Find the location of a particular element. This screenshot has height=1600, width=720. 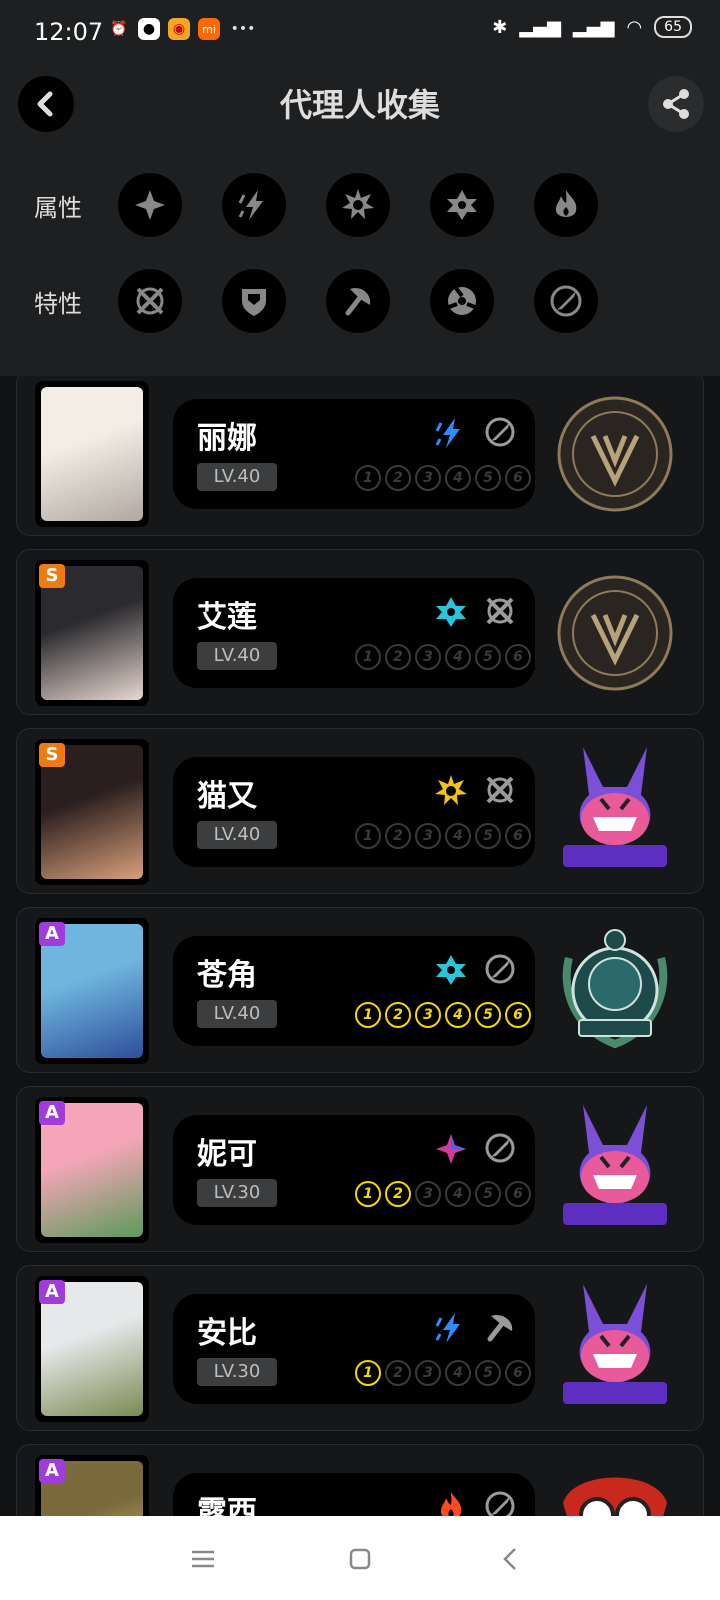

filter-defense is located at coordinates (254, 301).